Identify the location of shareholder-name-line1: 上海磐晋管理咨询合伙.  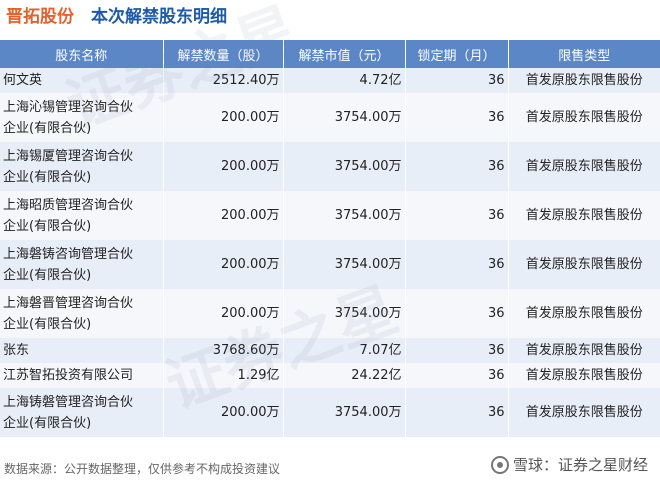
(68, 303).